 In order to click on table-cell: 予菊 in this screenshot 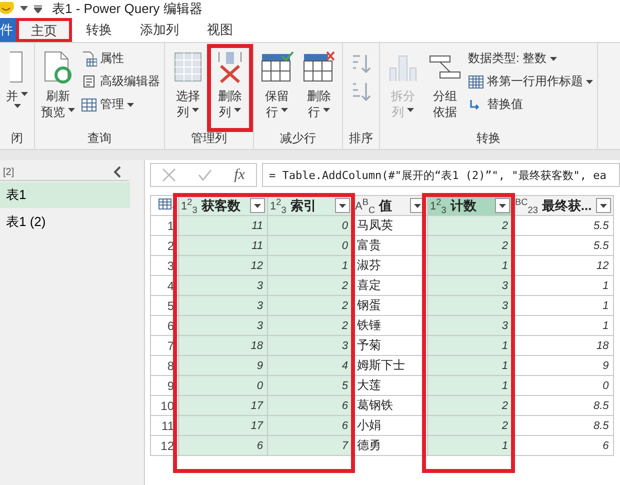, I will do `click(390, 346)`.